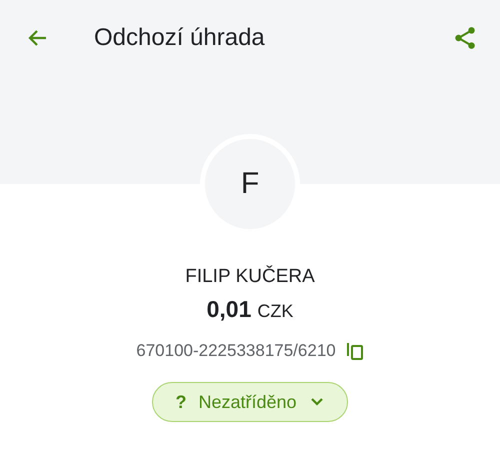 This screenshot has width=500, height=450. What do you see at coordinates (275, 311) in the screenshot?
I see `currency: CZK` at bounding box center [275, 311].